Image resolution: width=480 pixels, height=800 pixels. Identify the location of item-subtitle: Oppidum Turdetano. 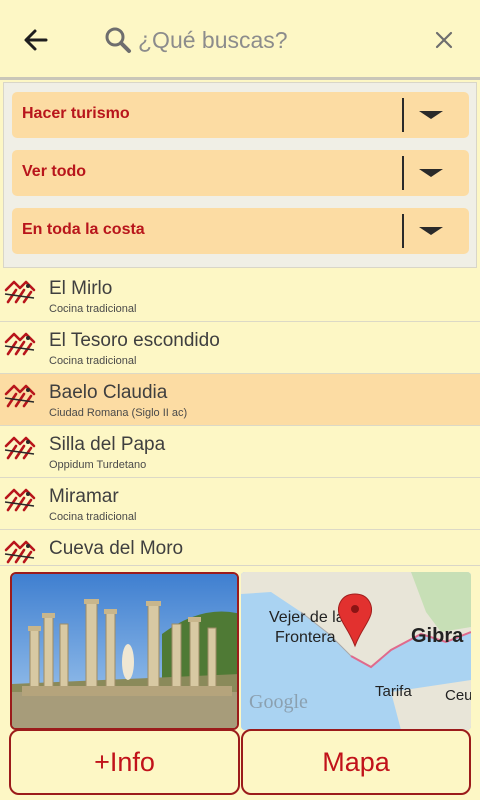
(98, 465).